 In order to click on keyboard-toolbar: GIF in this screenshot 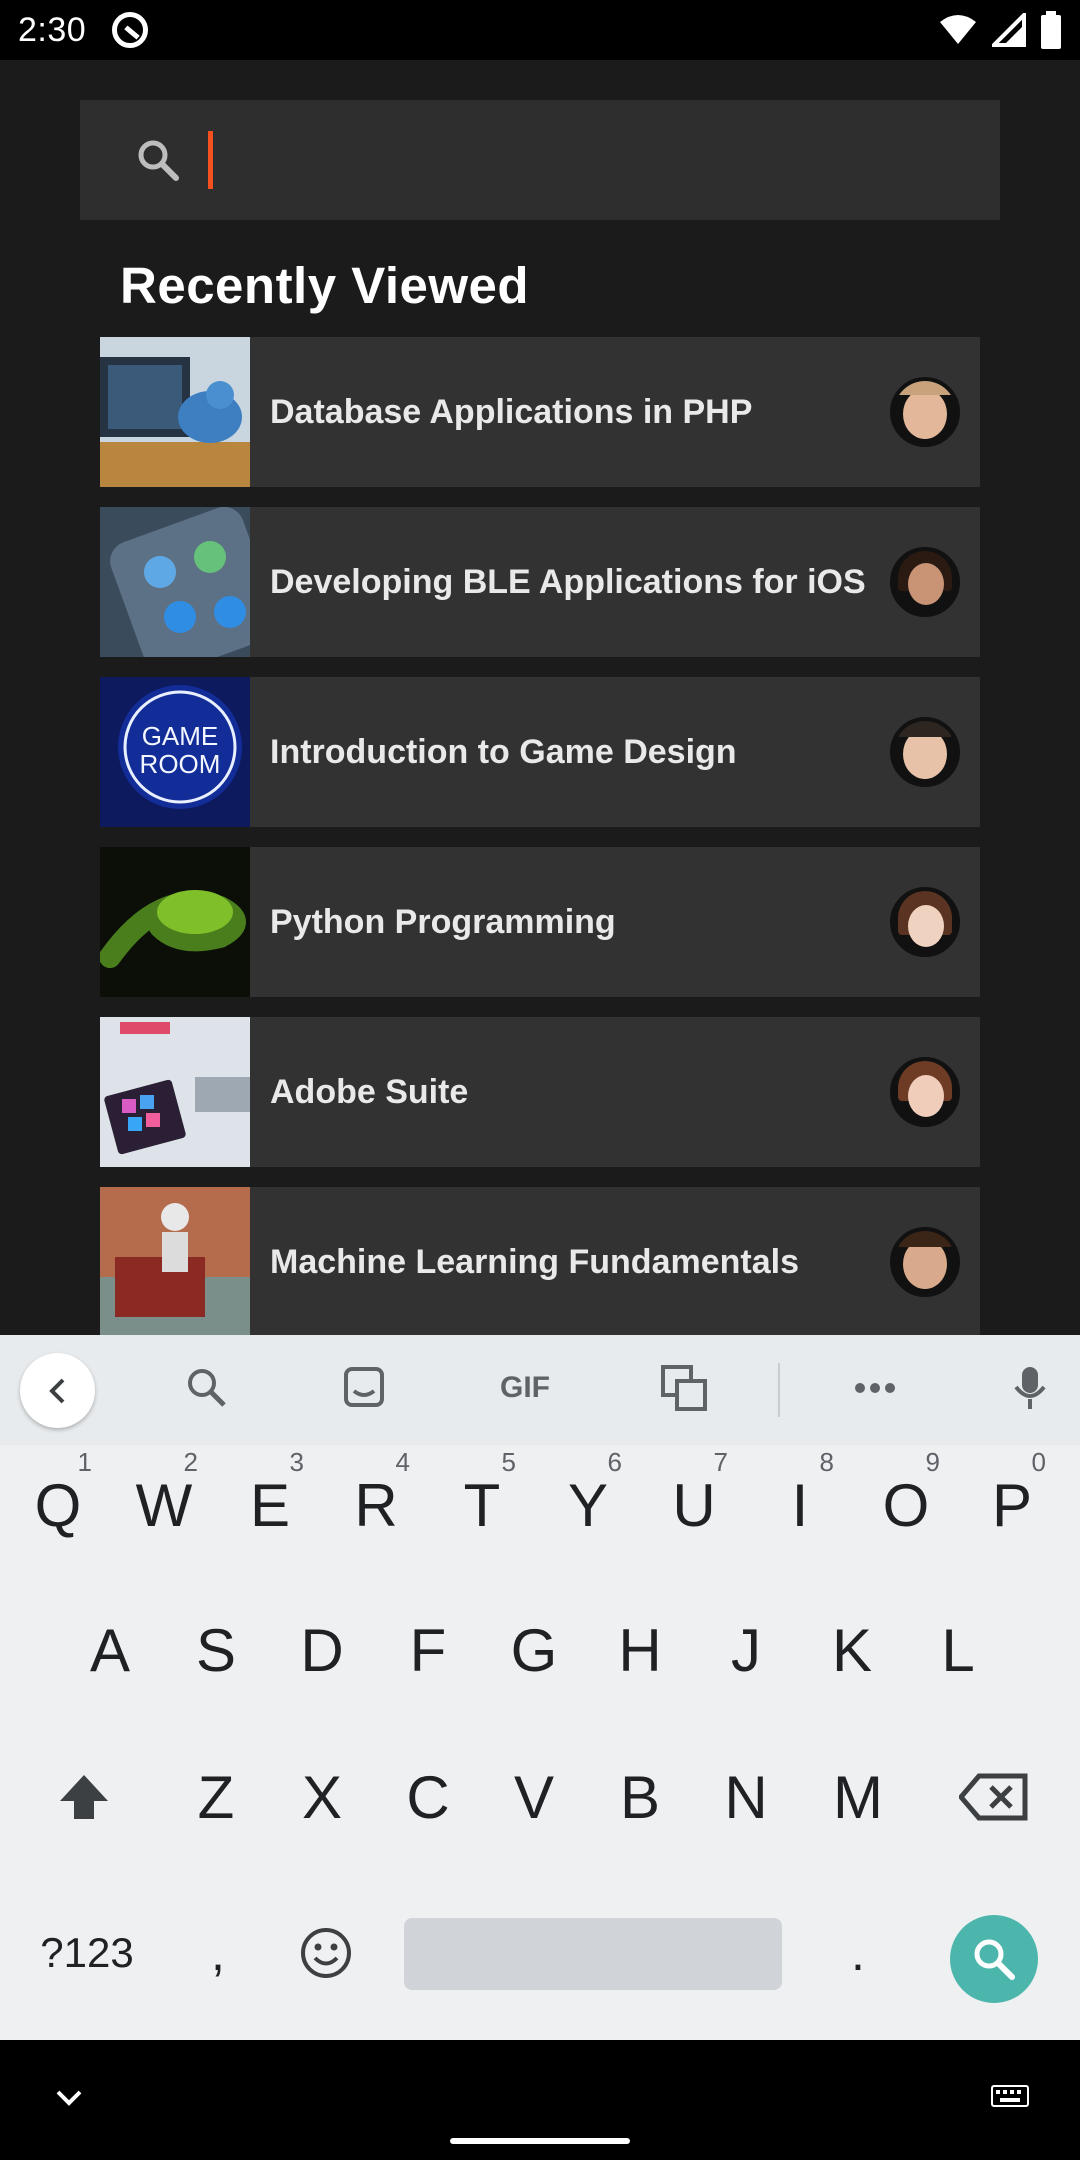, I will do `click(540, 1390)`.